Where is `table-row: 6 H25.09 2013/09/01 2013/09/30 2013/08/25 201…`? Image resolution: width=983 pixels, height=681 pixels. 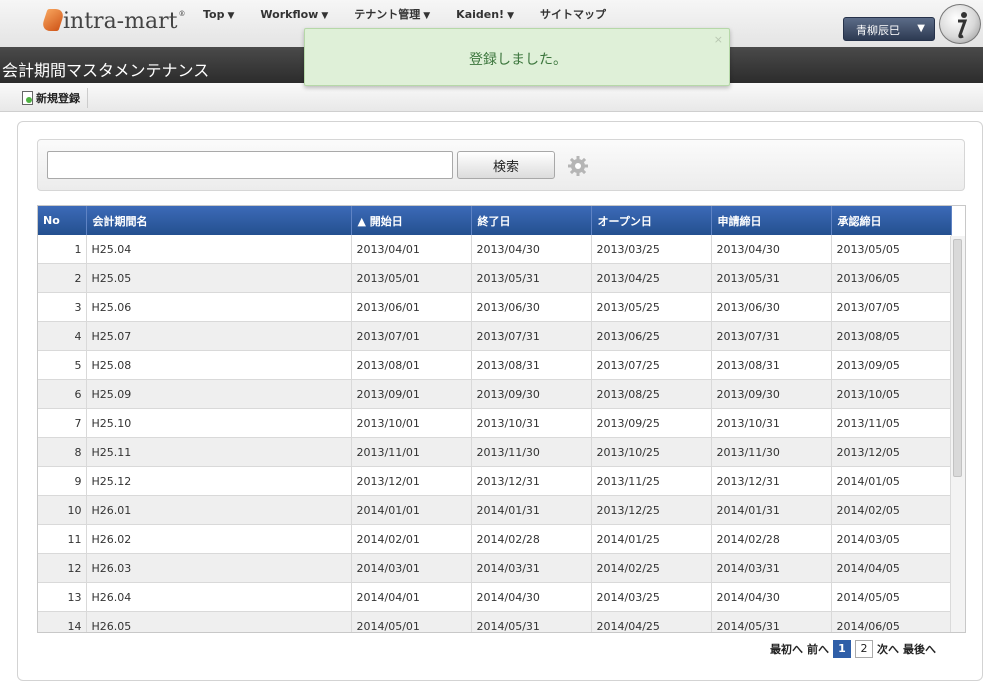
table-row: 6 H25.09 2013/09/01 2013/09/30 2013/08/25 201… is located at coordinates (495, 394).